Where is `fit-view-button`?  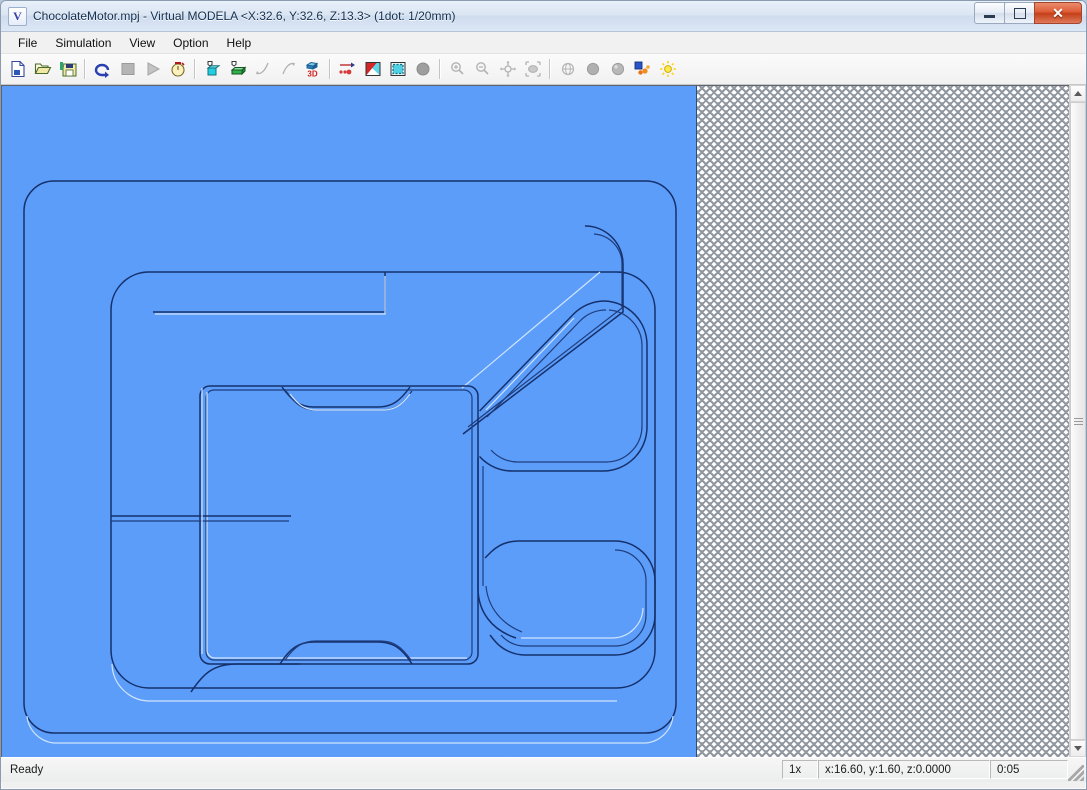 fit-view-button is located at coordinates (532, 69).